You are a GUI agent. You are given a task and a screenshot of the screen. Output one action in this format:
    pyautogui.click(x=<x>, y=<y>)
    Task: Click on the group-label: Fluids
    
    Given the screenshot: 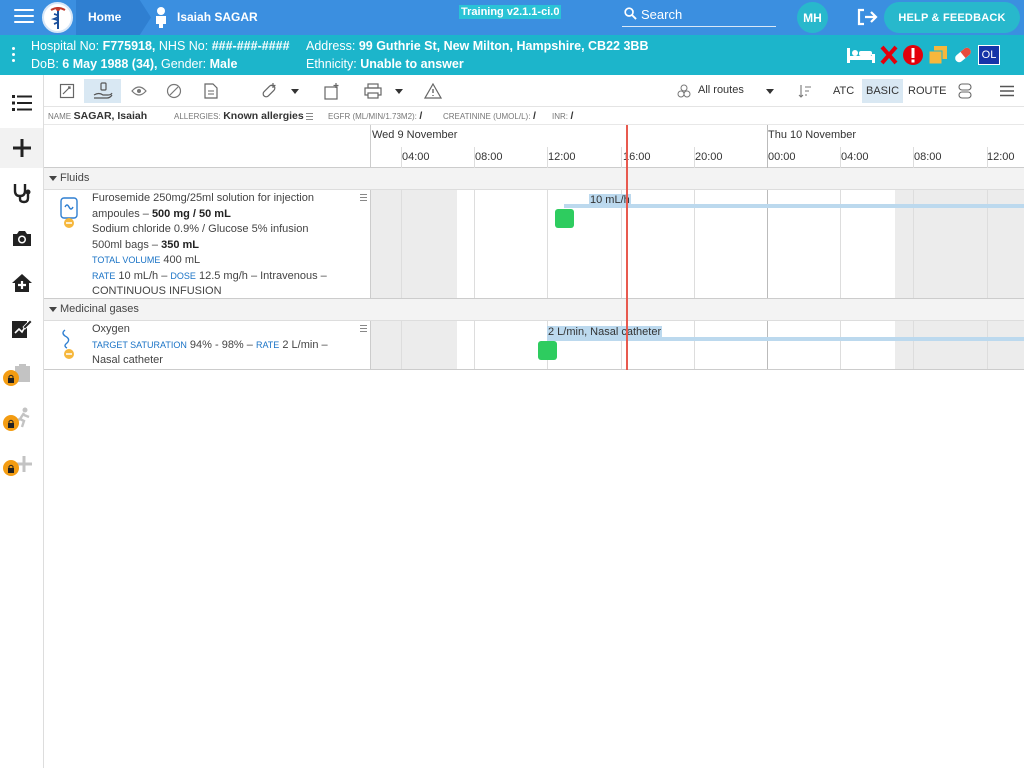 What is the action you would take?
    pyautogui.click(x=75, y=178)
    